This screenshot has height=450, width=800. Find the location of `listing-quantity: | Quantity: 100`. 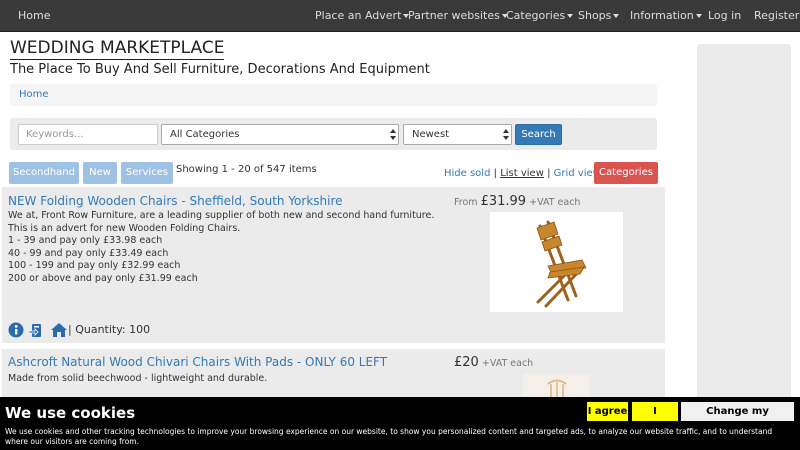

listing-quantity: | Quantity: 100 is located at coordinates (109, 329).